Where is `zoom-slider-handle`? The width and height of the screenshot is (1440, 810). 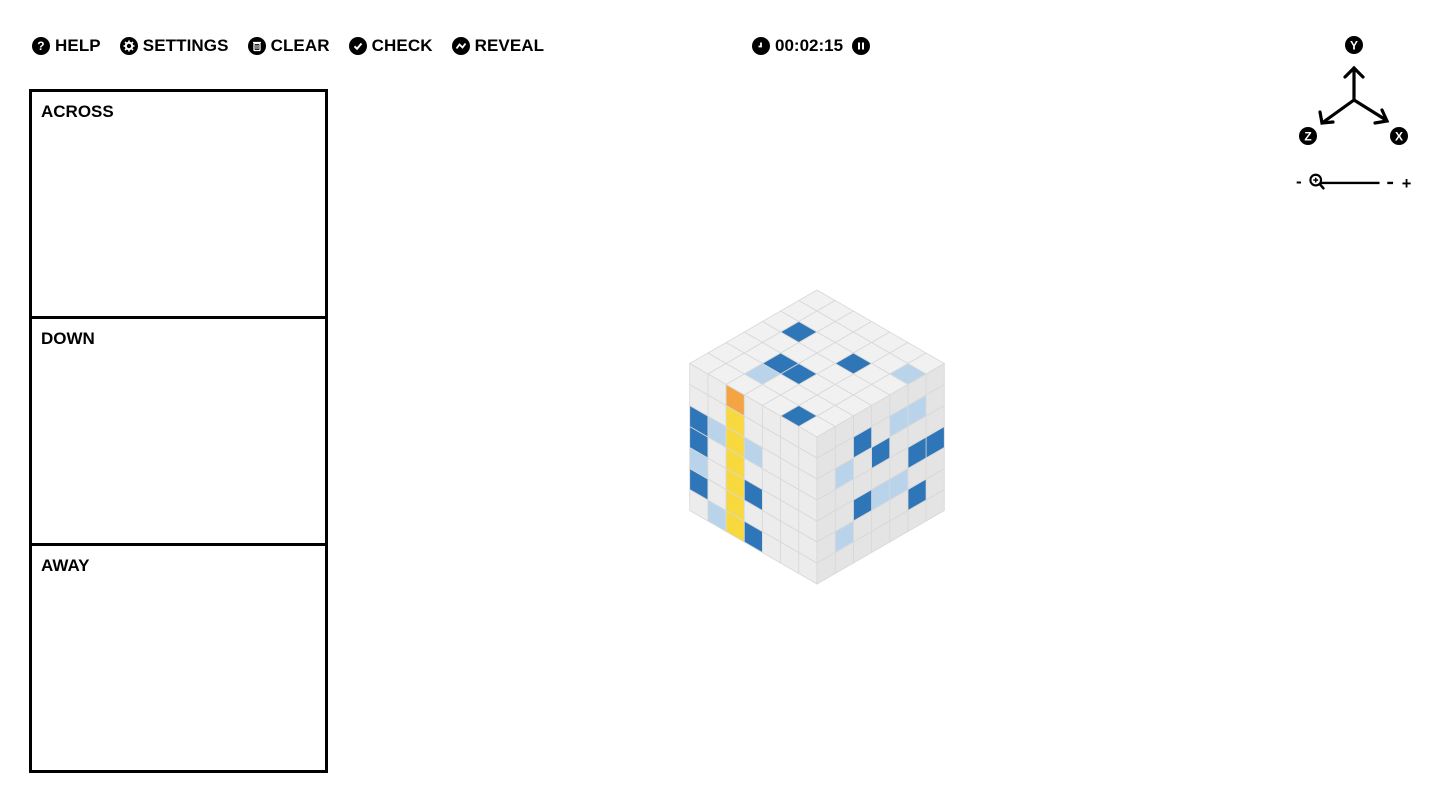
zoom-slider-handle is located at coordinates (1383, 183).